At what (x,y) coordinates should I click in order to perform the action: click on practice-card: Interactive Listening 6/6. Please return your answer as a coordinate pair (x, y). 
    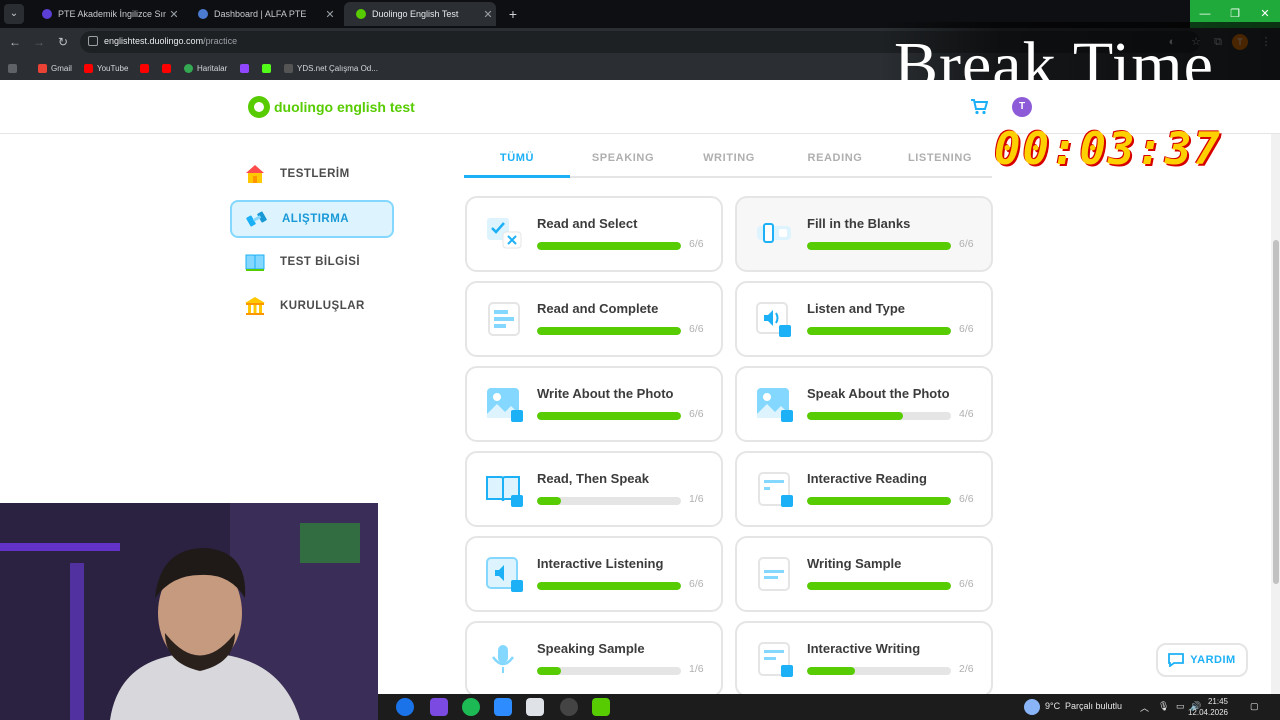
    Looking at the image, I should click on (594, 574).